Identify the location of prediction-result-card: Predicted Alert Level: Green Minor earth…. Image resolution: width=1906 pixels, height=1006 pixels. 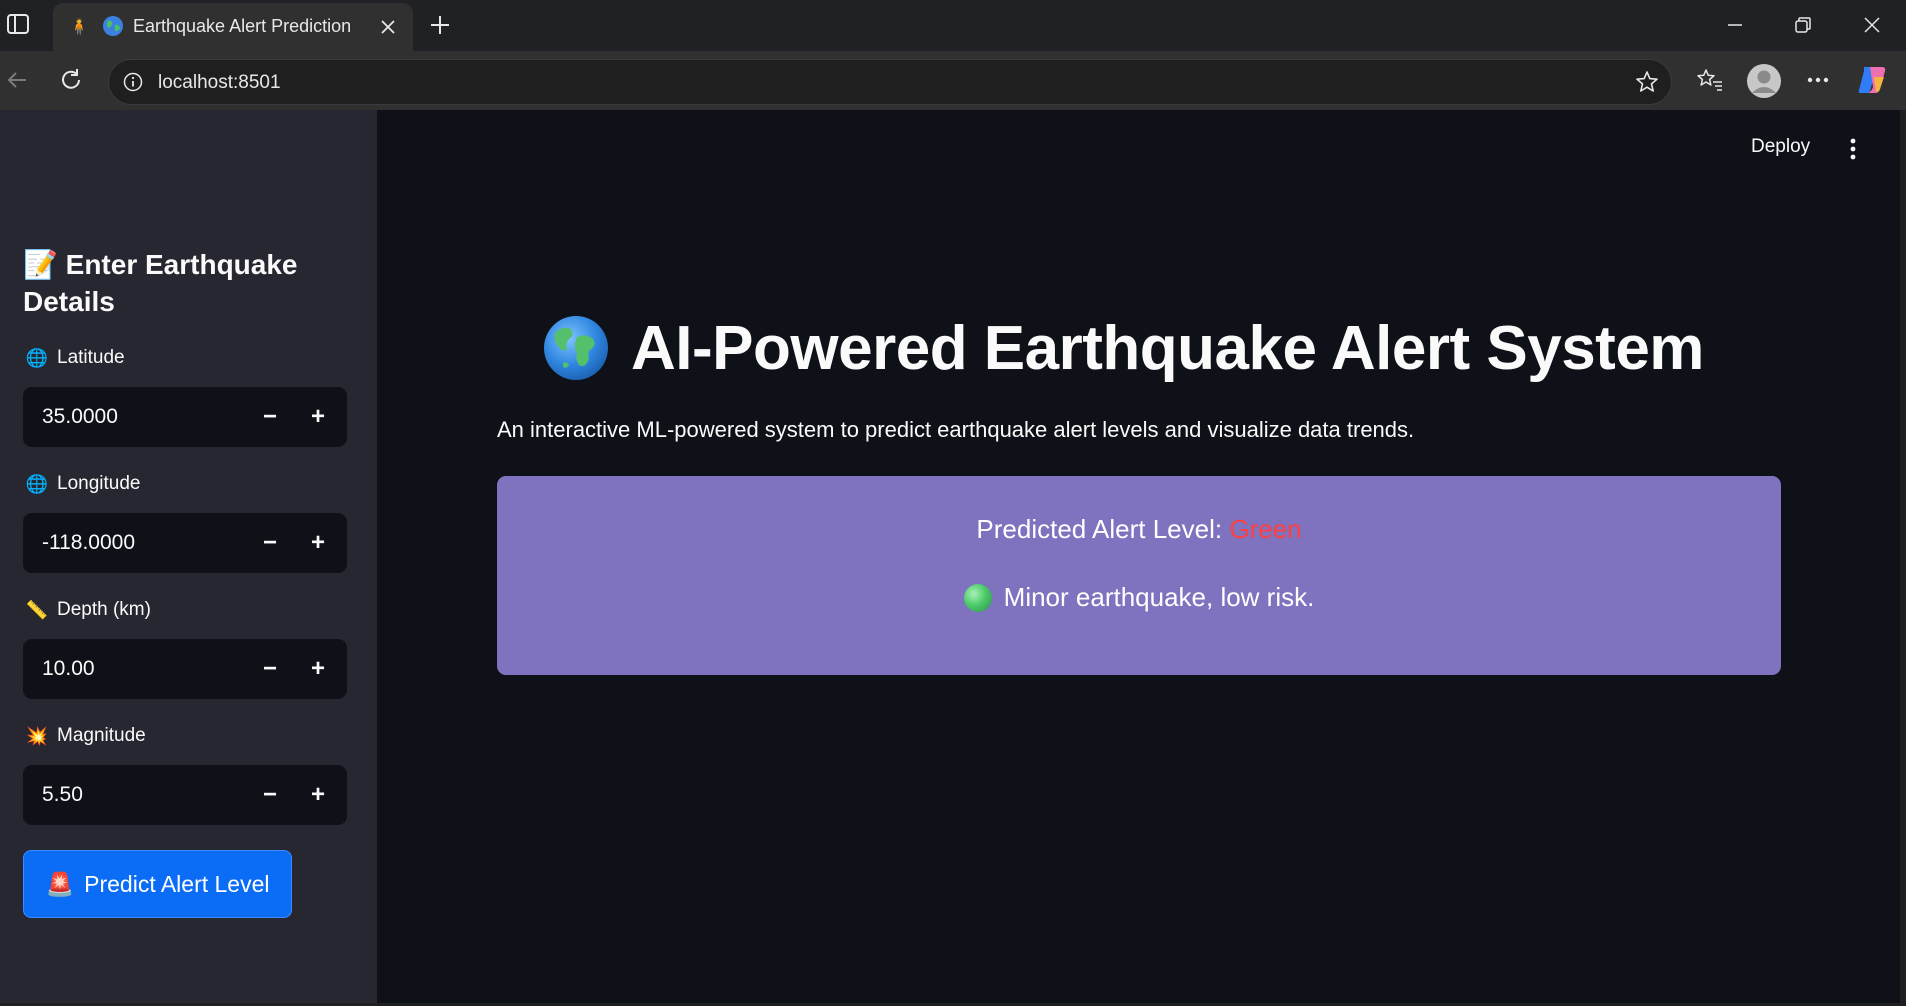
(1139, 575).